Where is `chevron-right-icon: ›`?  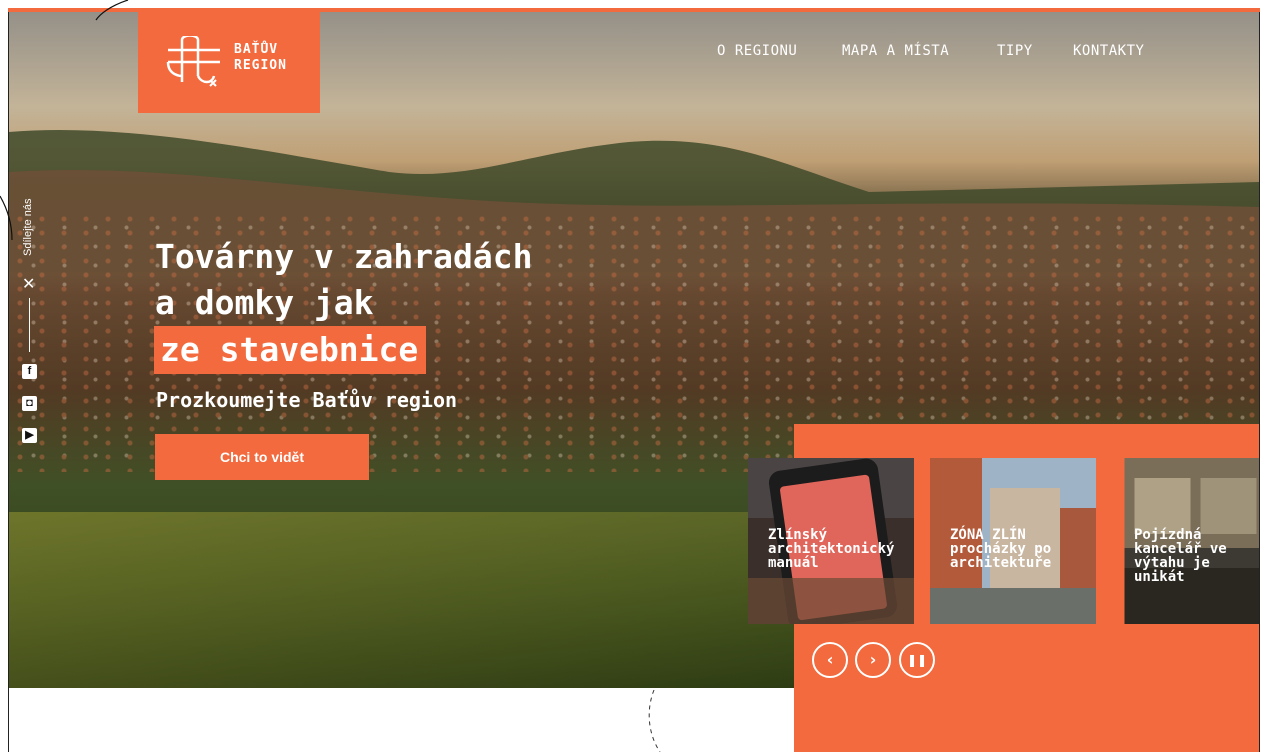 chevron-right-icon: › is located at coordinates (873, 660).